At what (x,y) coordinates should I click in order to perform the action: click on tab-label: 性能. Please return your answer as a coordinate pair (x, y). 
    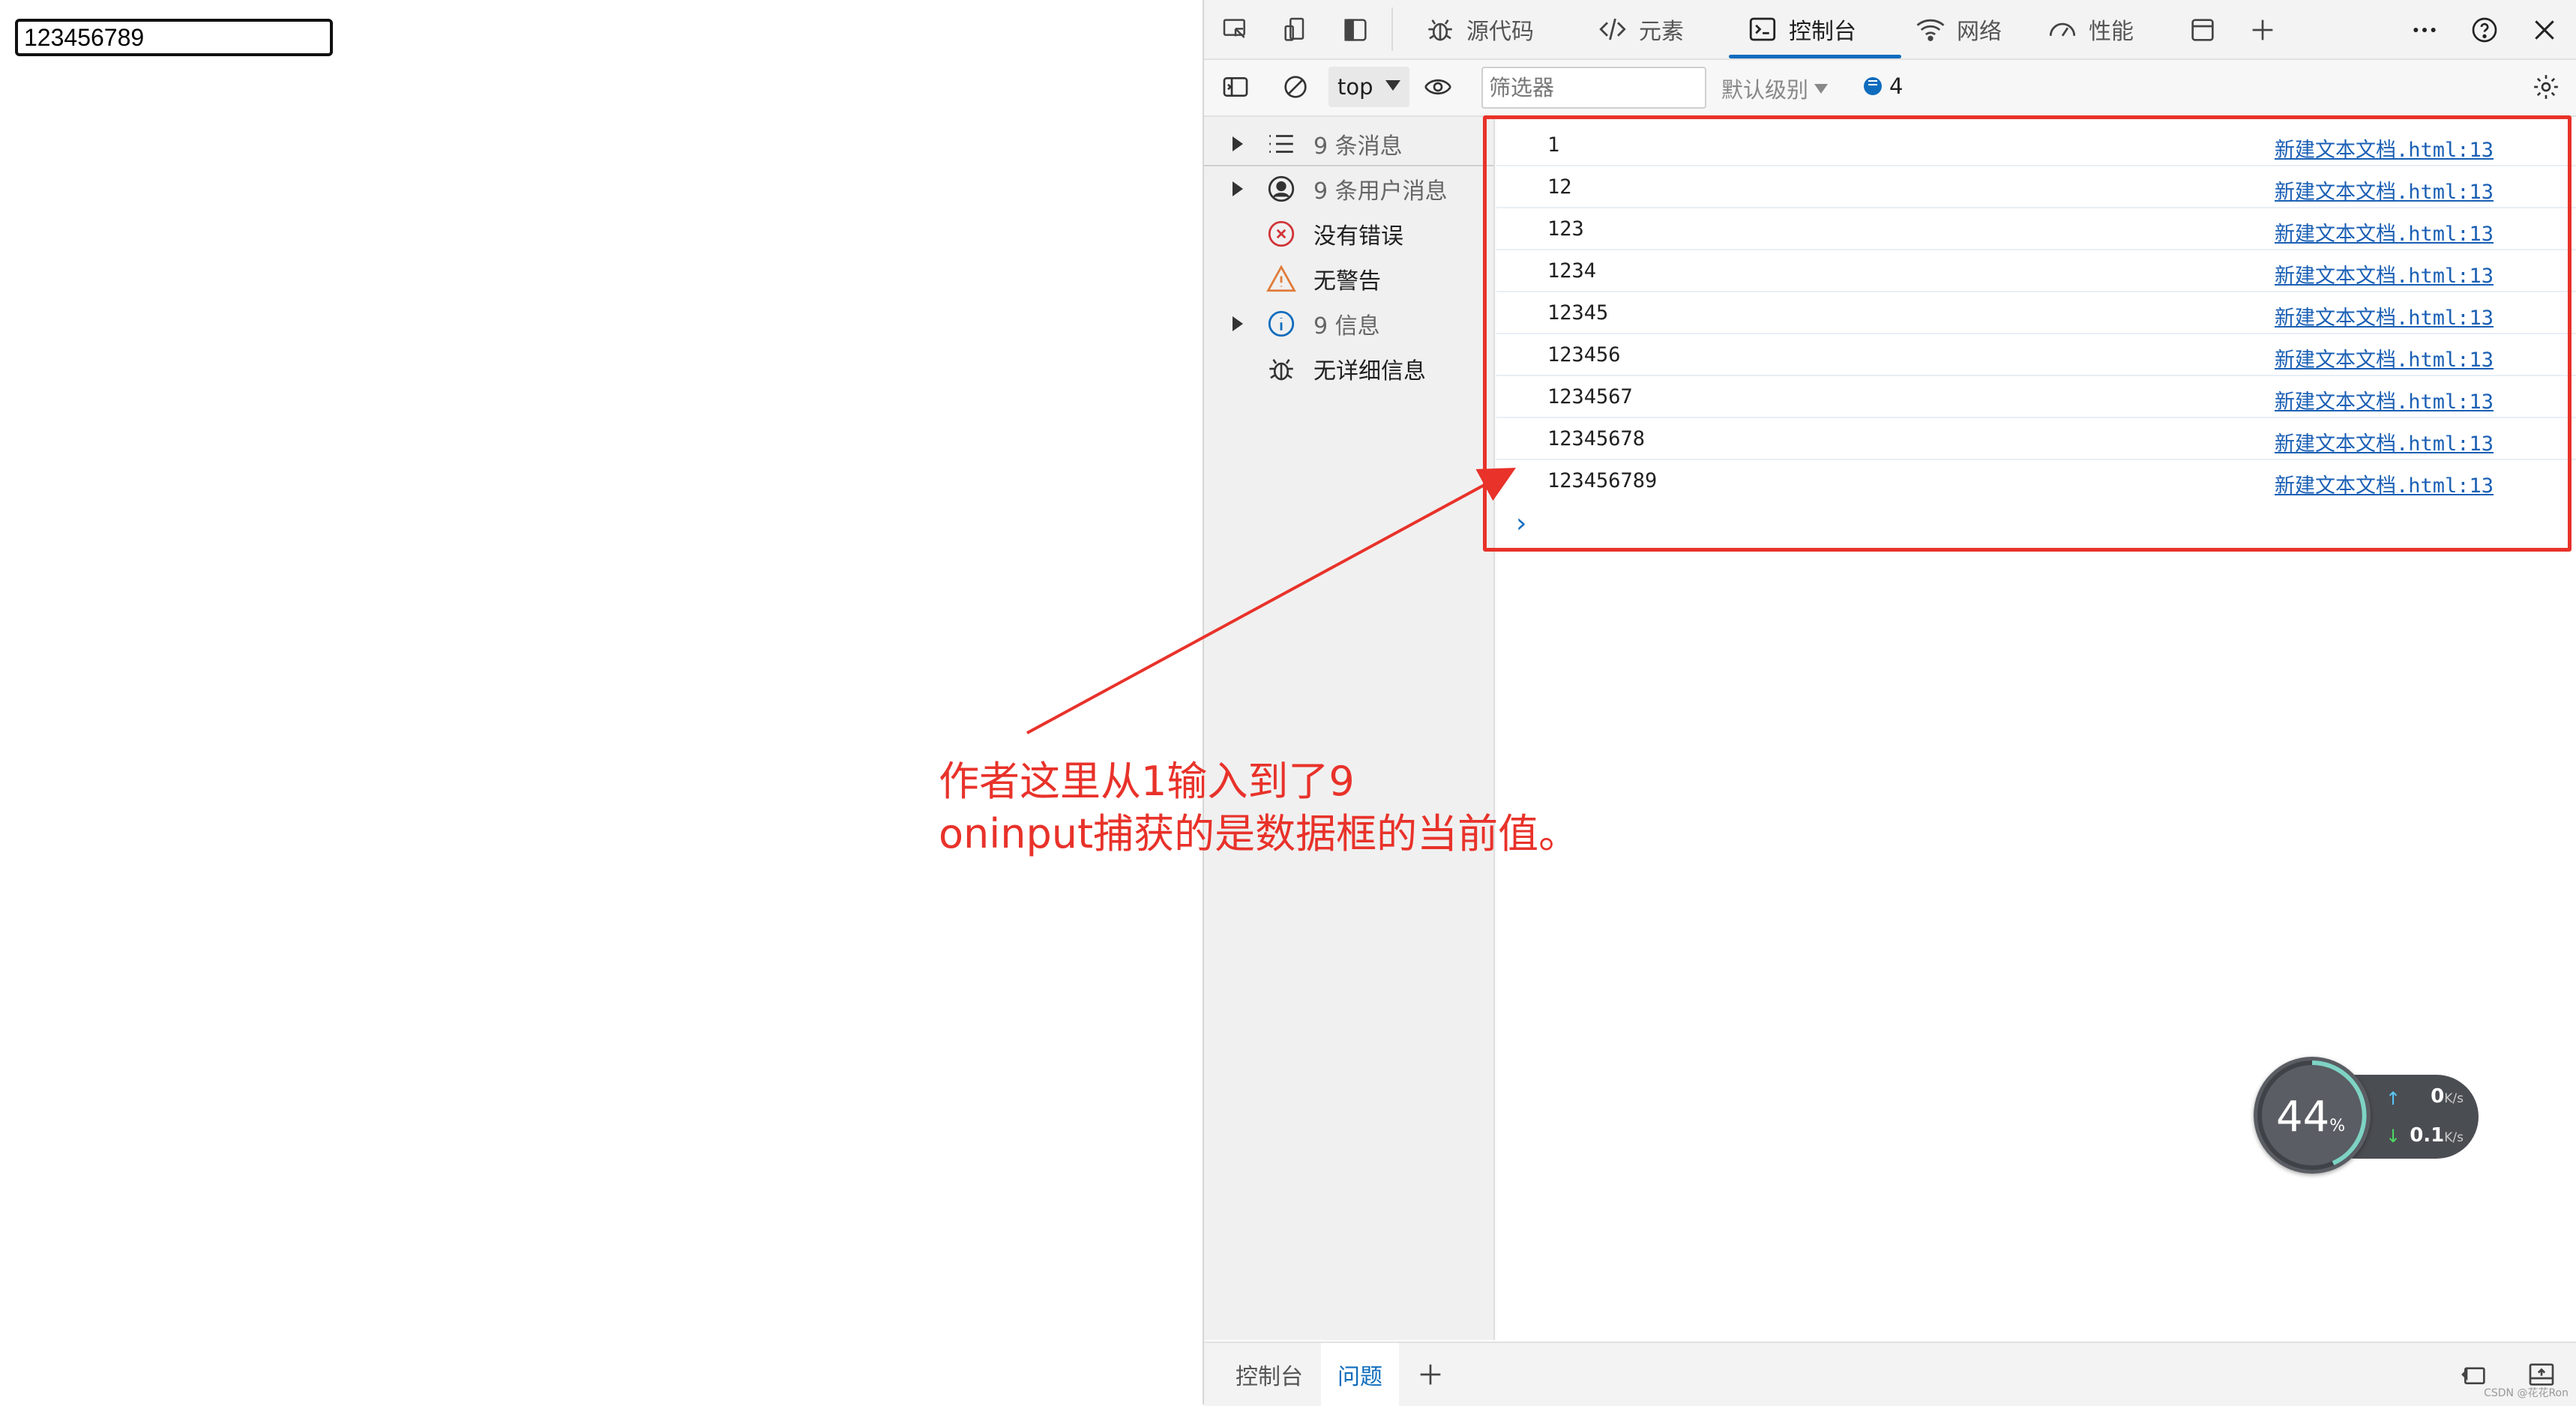
    Looking at the image, I should click on (2111, 32).